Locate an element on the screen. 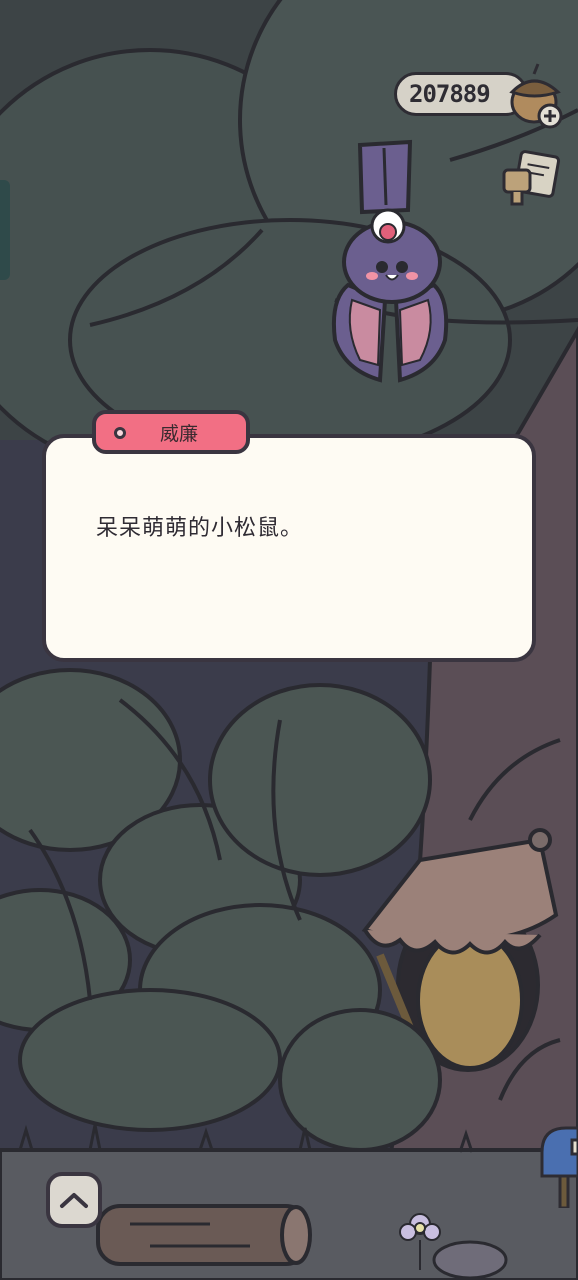 This screenshot has height=1280, width=578. side-panel-tab is located at coordinates (5, 230).